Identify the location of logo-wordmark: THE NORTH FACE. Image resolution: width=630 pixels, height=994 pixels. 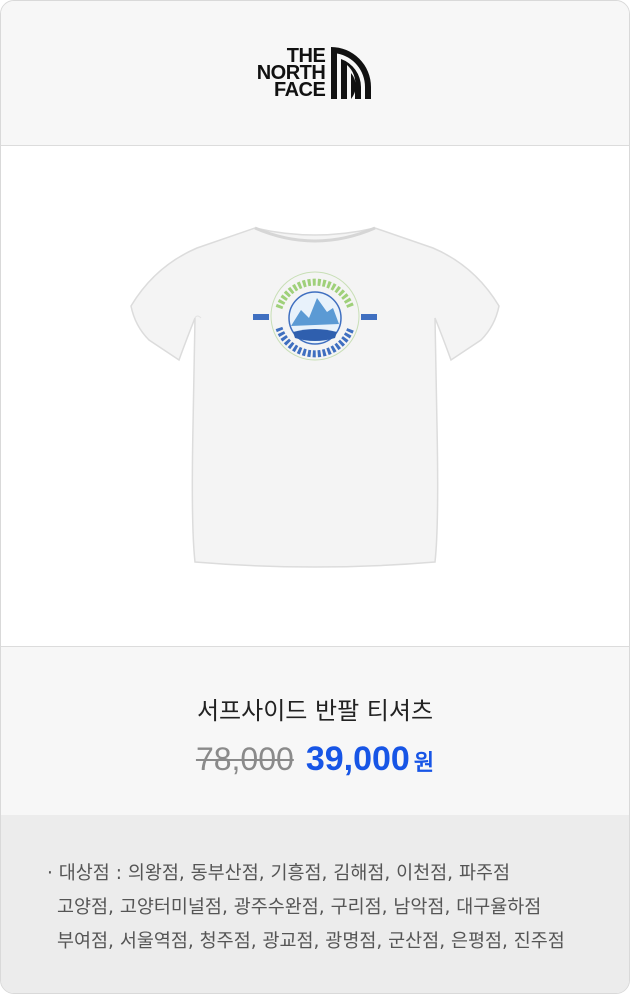
(291, 73).